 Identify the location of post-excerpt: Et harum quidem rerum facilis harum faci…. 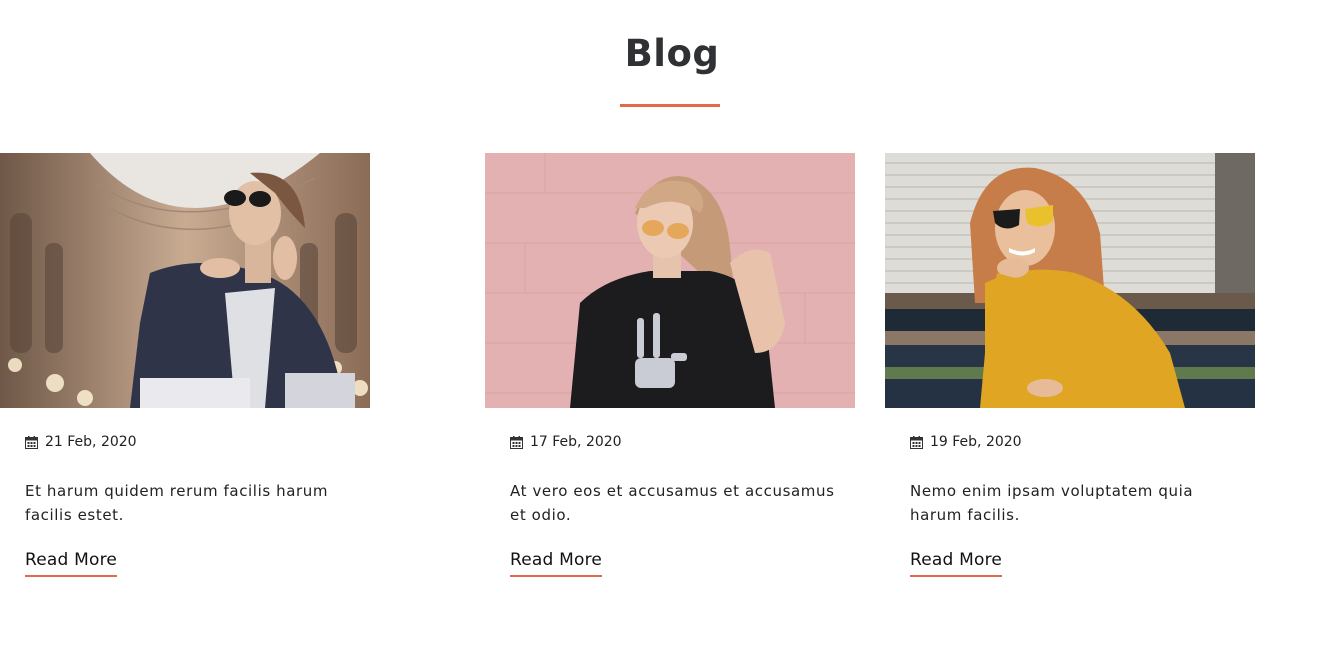
(177, 503).